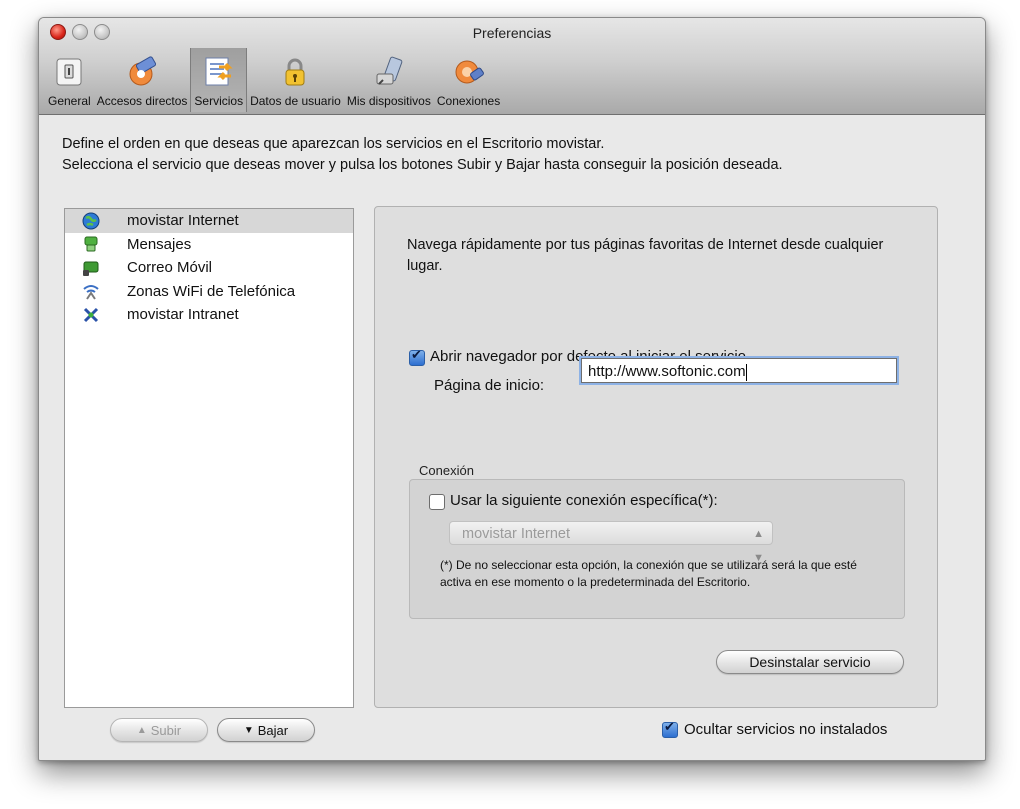 The height and width of the screenshot is (809, 1020). I want to click on tab-shortcuts: Accesos directos, so click(142, 80).